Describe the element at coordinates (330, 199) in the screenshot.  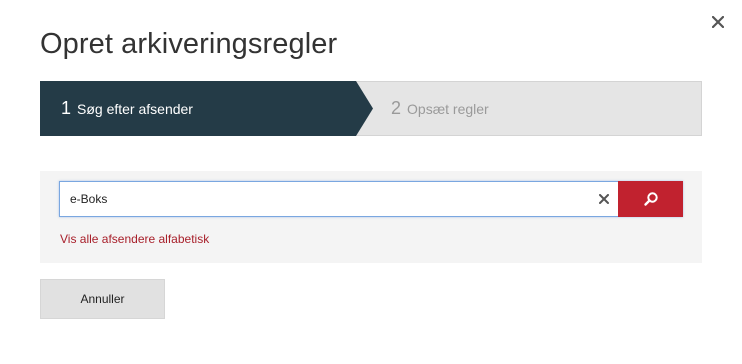
I see `sender-search-input` at that location.